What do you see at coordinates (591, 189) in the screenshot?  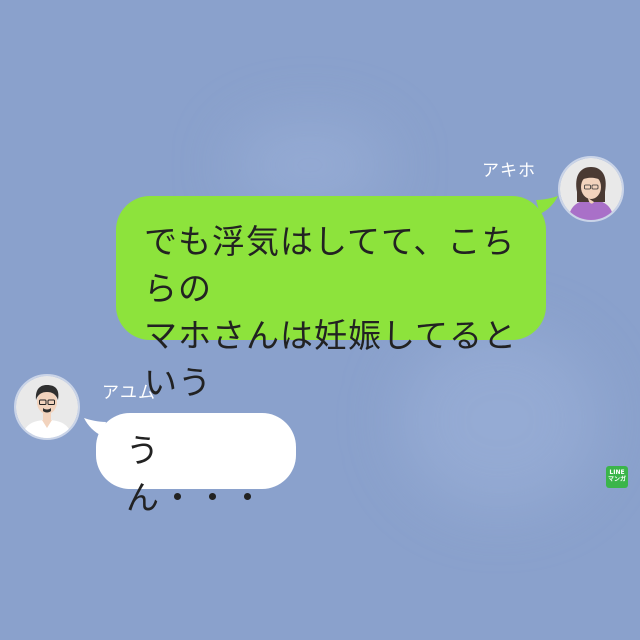 I see `woman-avatar-icon` at bounding box center [591, 189].